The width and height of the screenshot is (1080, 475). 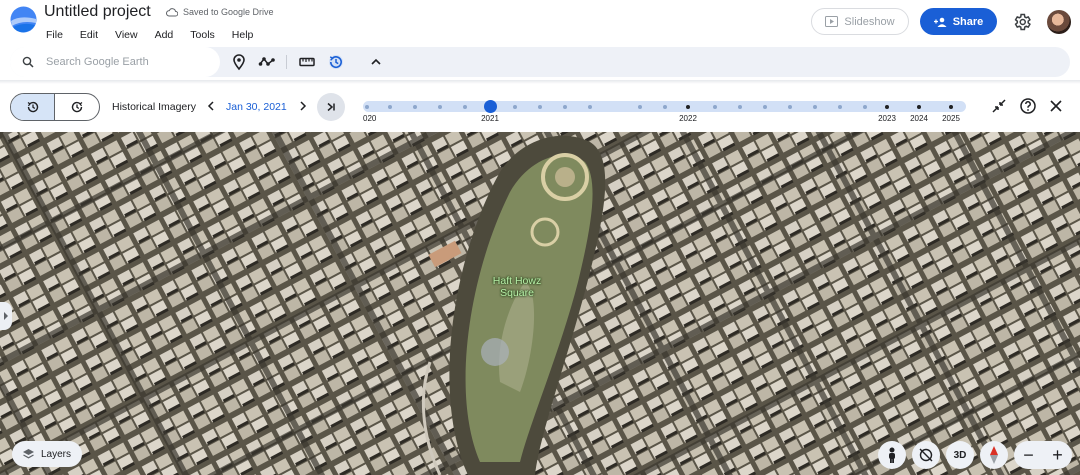 I want to click on historical-mode-button, so click(x=33, y=107).